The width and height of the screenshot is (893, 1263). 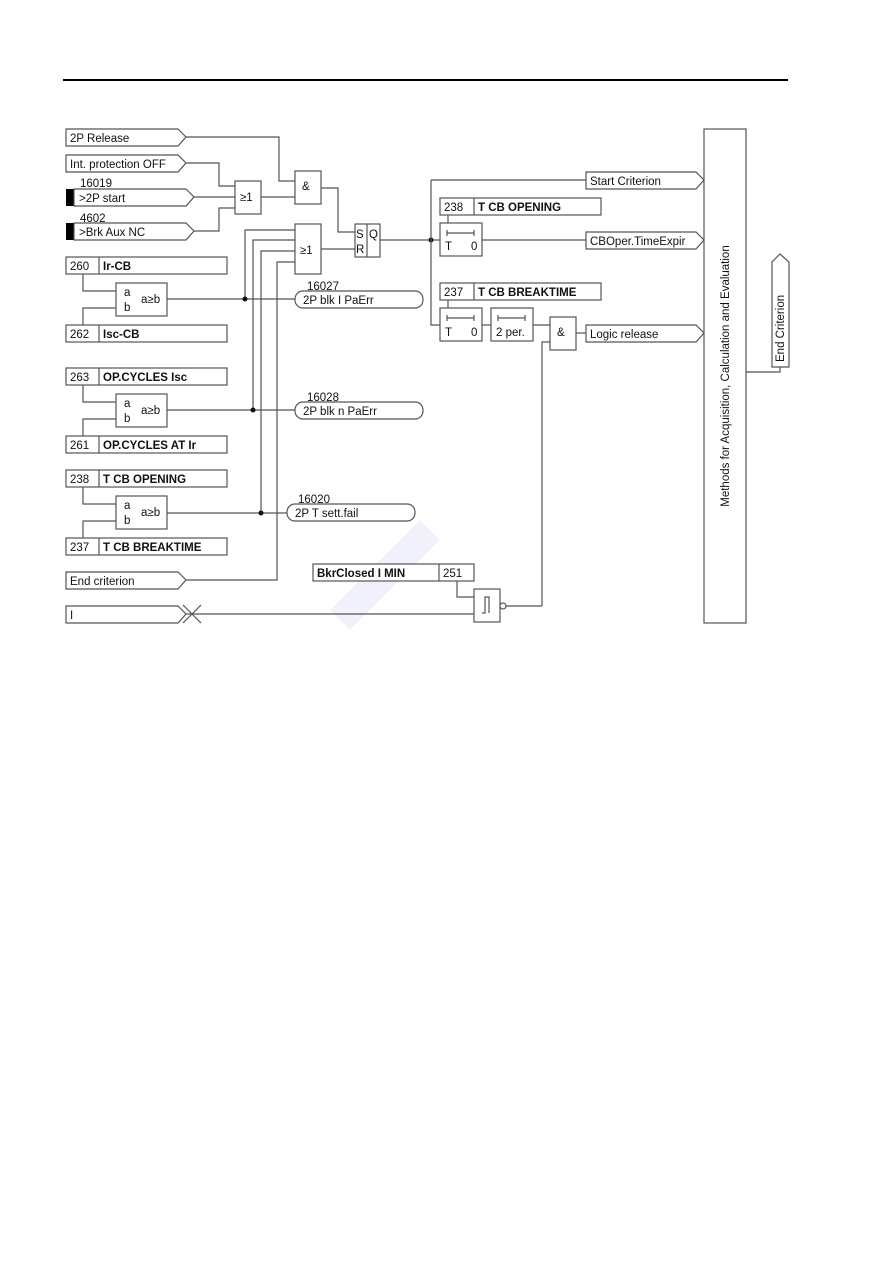 I want to click on output-logic-release: Logic release, so click(x=645, y=333).